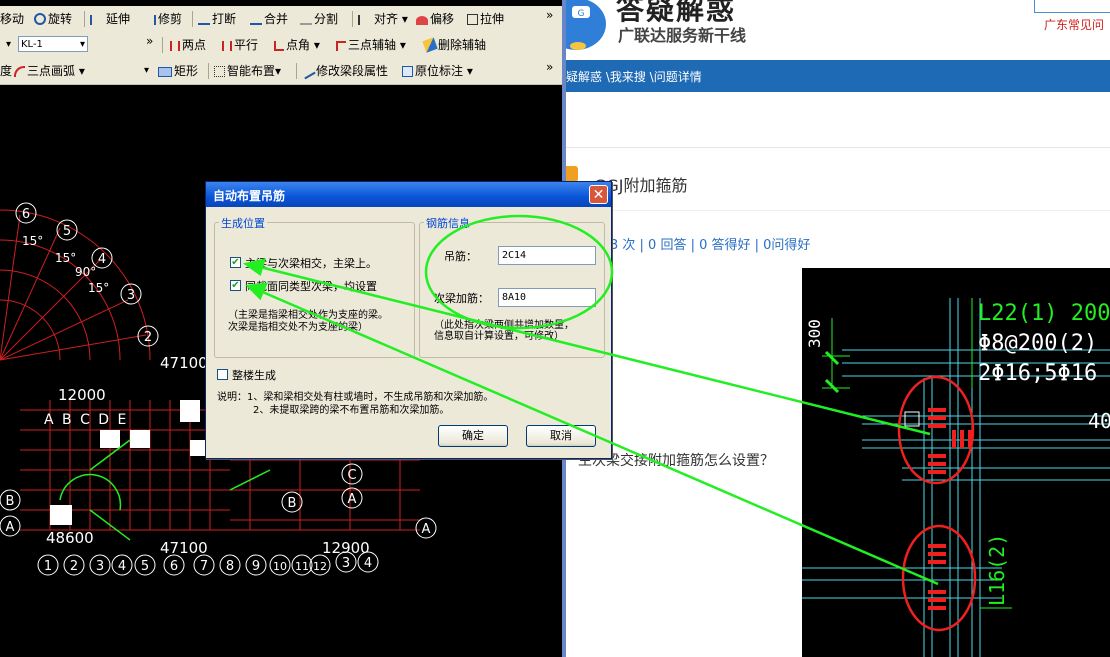  What do you see at coordinates (586, 25) in the screenshot?
I see `mascot-logo-icon: G` at bounding box center [586, 25].